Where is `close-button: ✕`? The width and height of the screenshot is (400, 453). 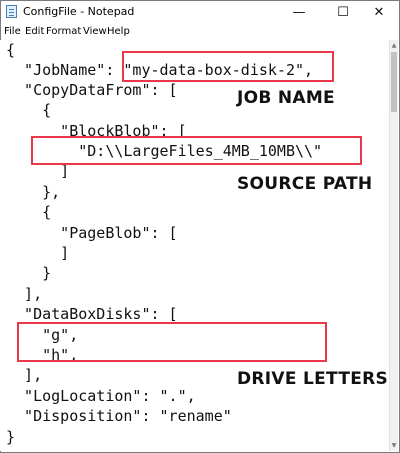
close-button: ✕ is located at coordinates (379, 12).